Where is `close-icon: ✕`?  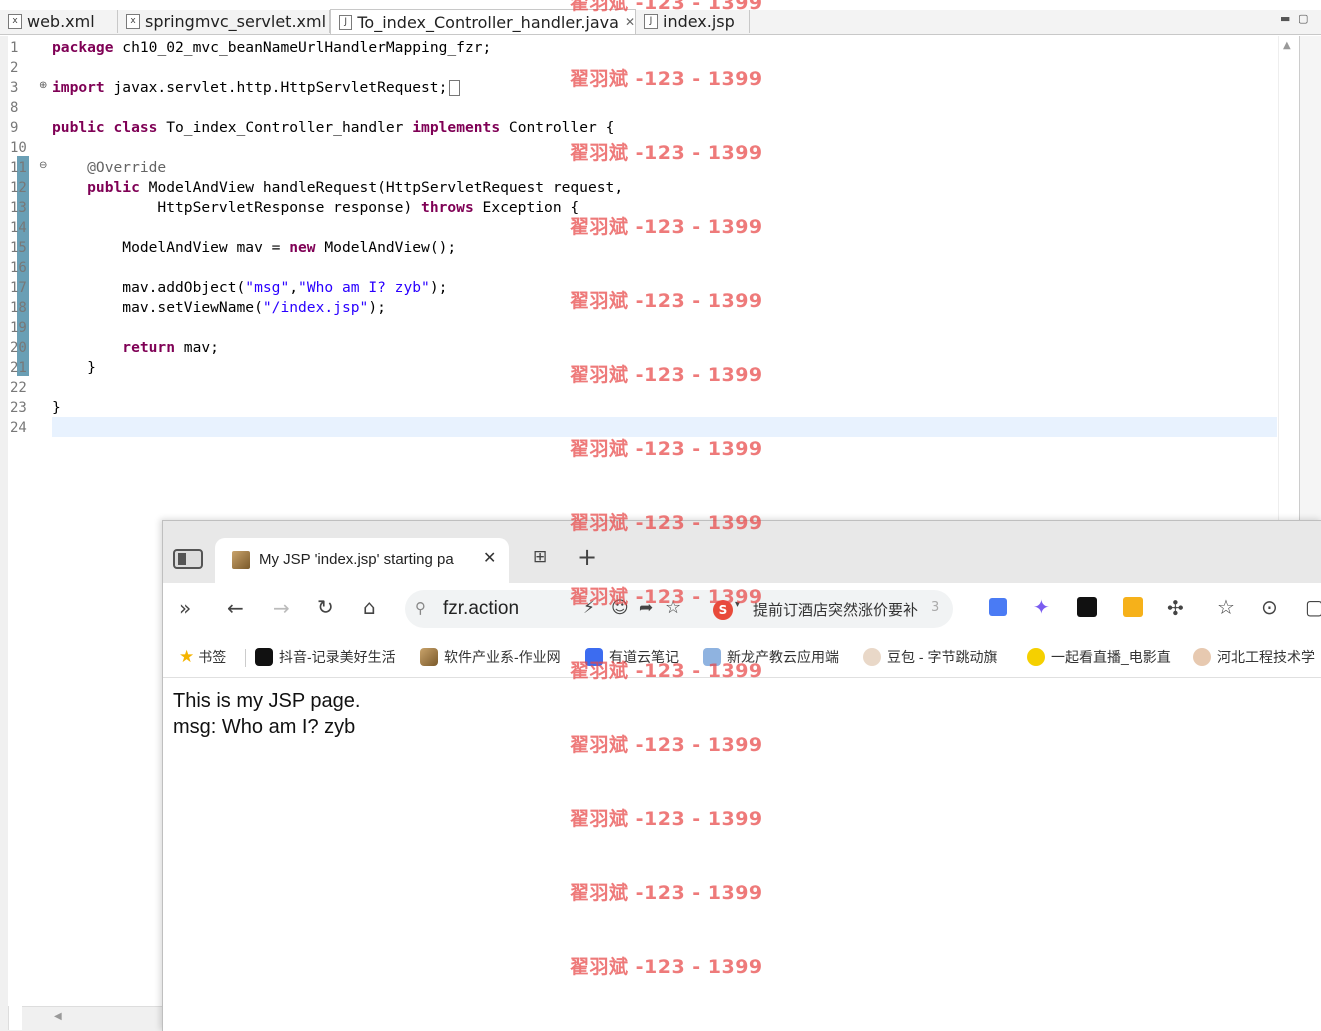 close-icon: ✕ is located at coordinates (630, 22).